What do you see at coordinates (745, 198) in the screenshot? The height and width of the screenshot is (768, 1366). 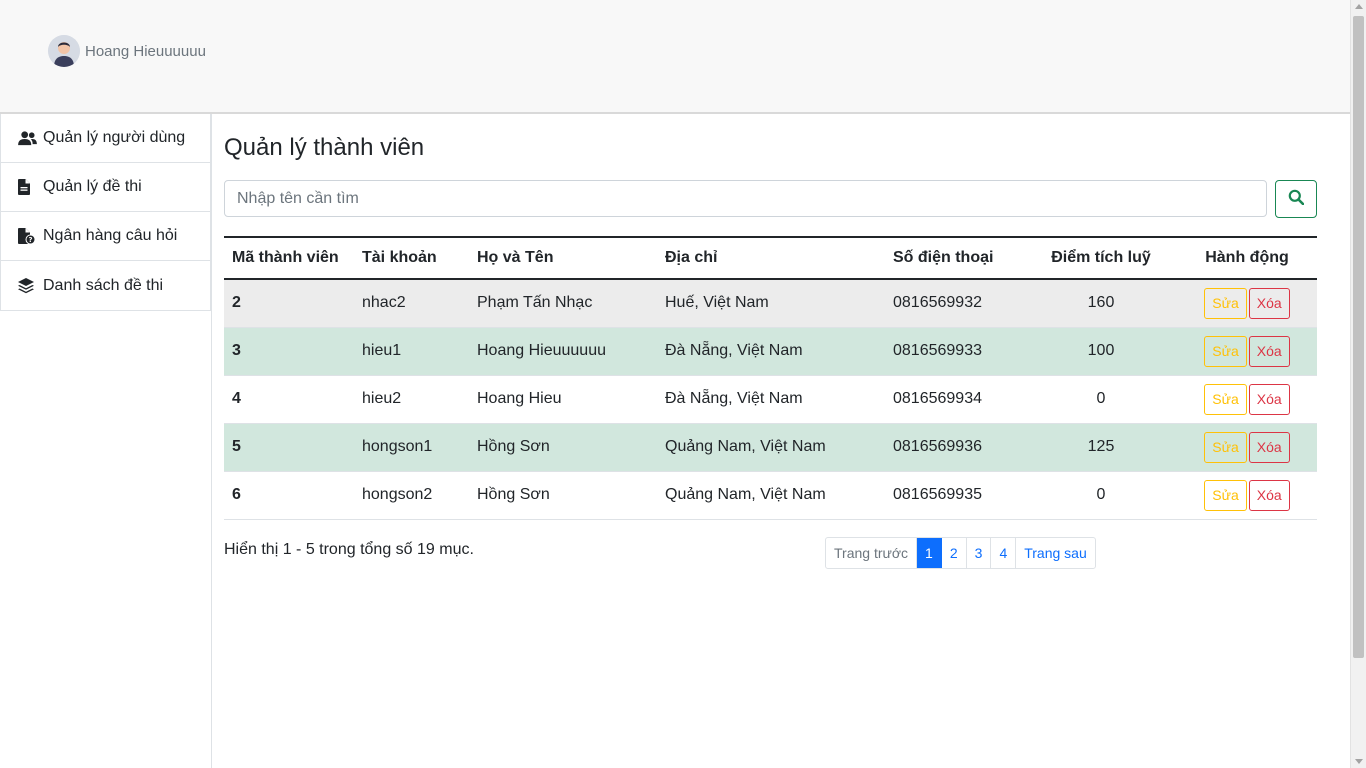 I see `search-input` at bounding box center [745, 198].